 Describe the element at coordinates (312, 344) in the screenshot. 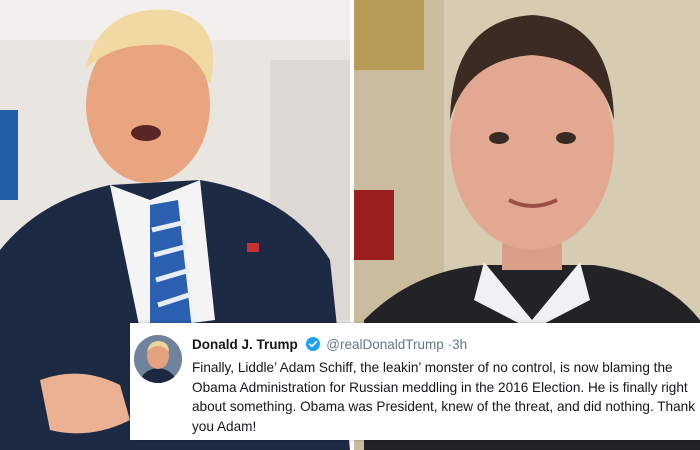

I see `verified-badge-icon` at that location.